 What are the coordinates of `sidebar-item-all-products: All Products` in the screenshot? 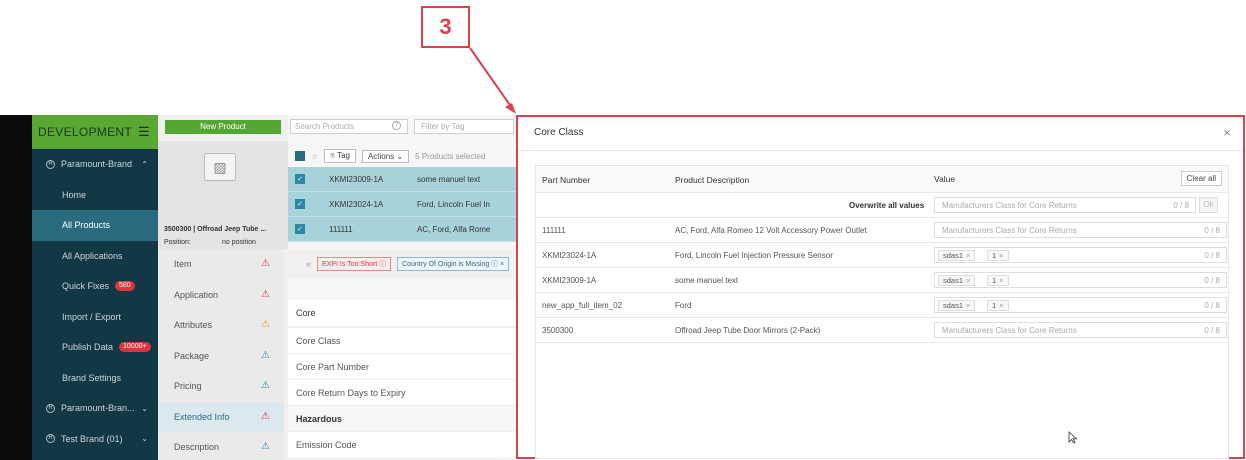 It's located at (95, 225).